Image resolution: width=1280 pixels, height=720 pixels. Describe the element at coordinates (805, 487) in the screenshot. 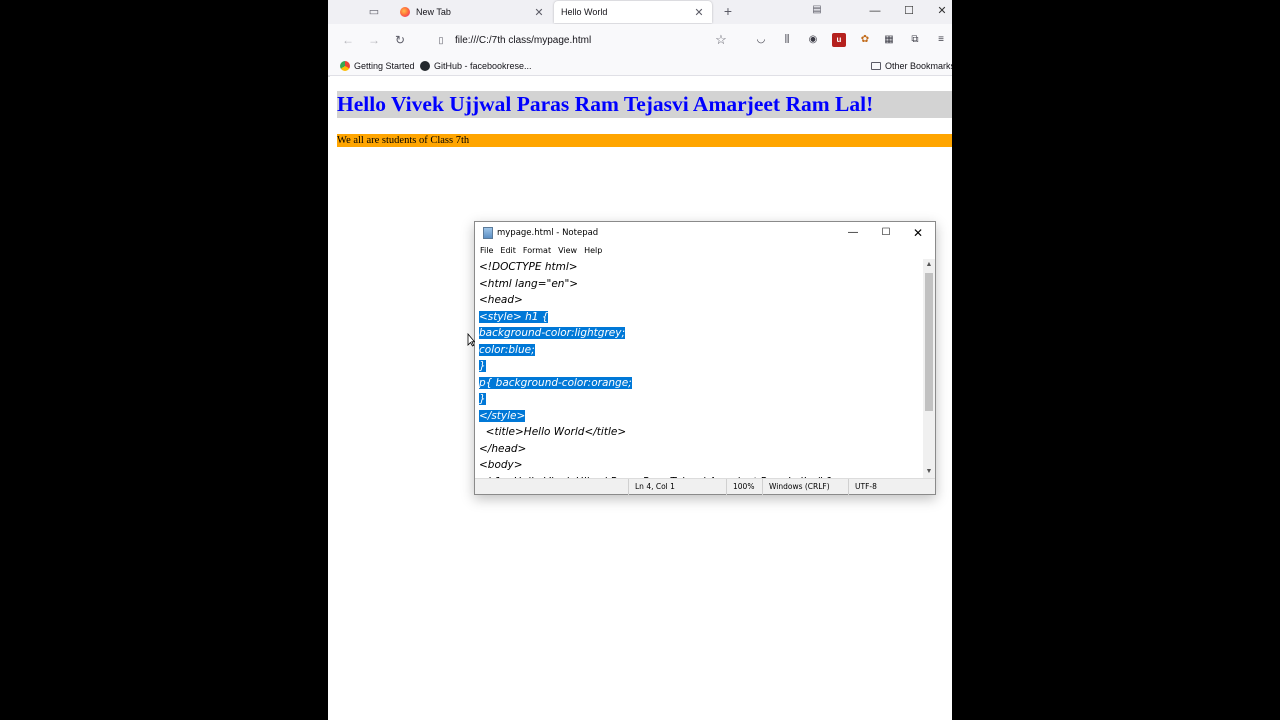

I see `line-endings: Windows (CRLF)` at that location.